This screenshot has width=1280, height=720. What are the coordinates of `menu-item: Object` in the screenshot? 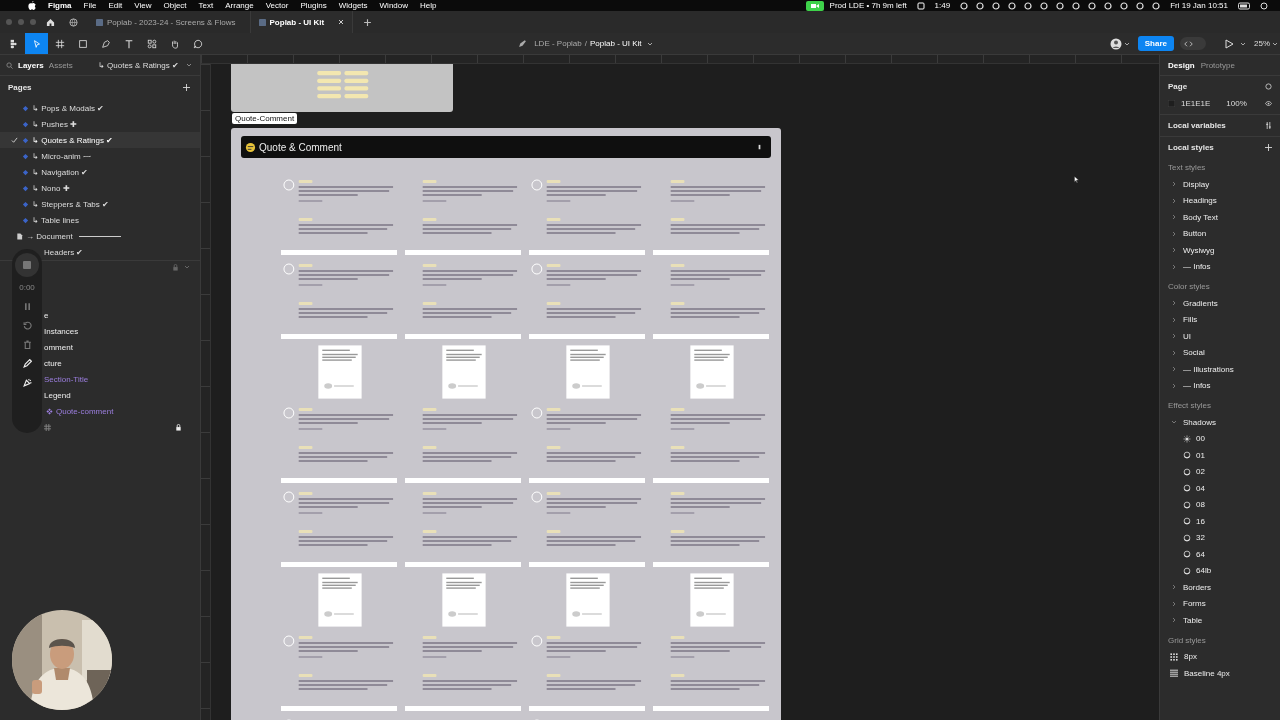 It's located at (175, 5).